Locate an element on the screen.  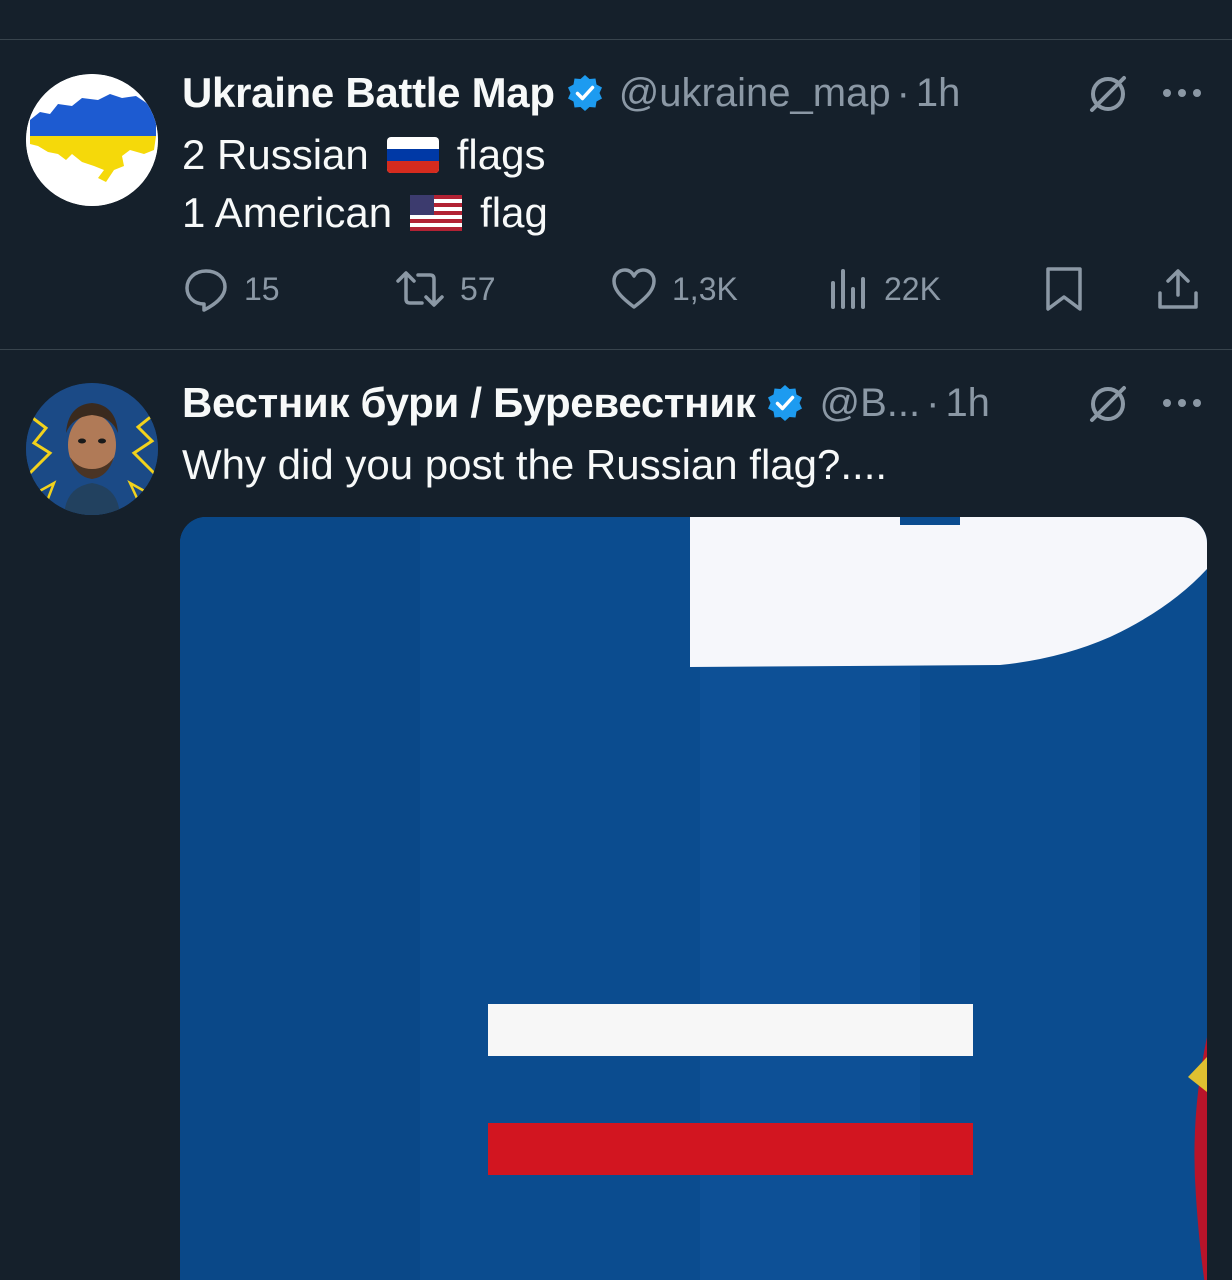
reply-icon is located at coordinates (206, 290).